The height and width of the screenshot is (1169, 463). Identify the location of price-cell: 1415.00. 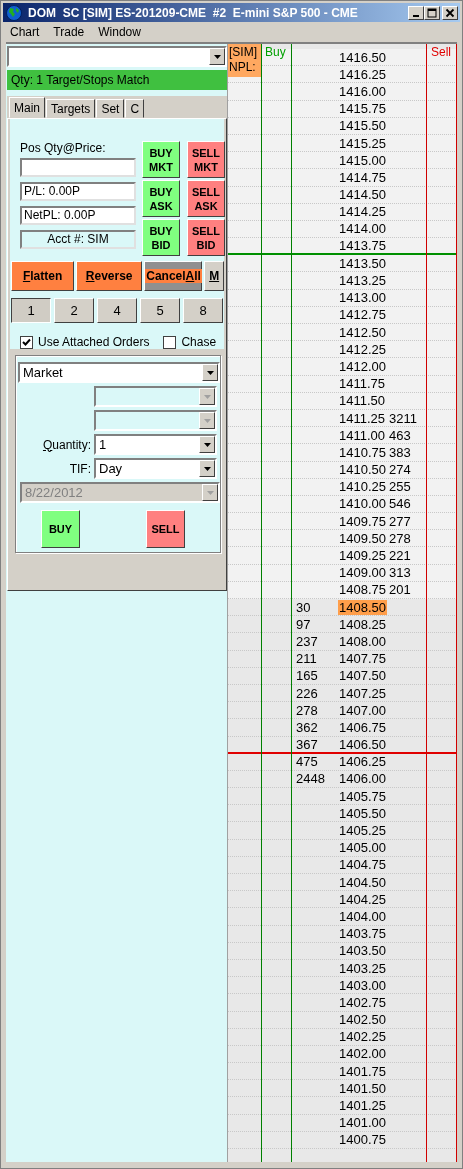
(362, 160).